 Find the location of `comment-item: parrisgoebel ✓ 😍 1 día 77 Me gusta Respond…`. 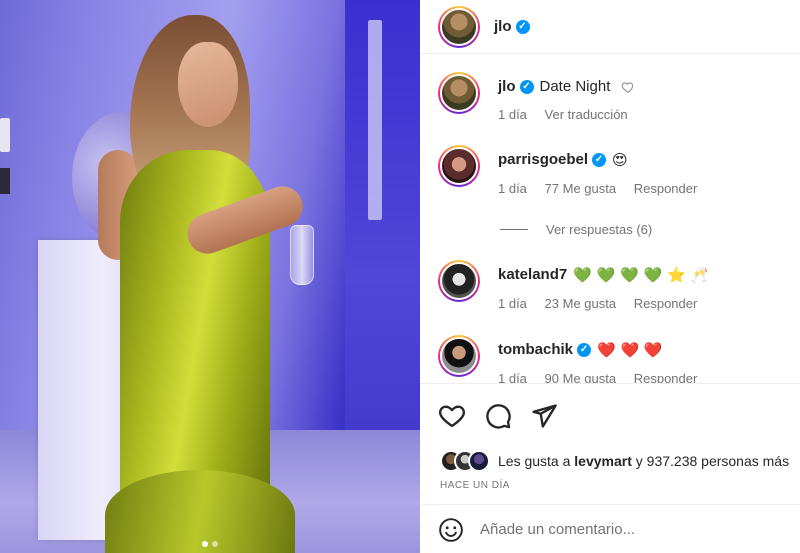

comment-item: parrisgoebel ✓ 😍 1 día 77 Me gusta Respond… is located at coordinates (618, 175).